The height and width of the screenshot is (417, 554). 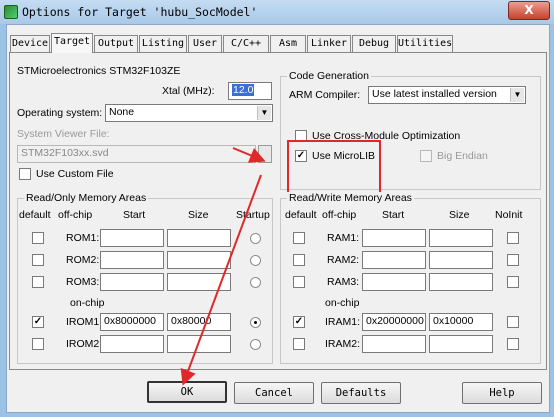 I want to click on arrow-to-microlib, so click(x=249, y=155).